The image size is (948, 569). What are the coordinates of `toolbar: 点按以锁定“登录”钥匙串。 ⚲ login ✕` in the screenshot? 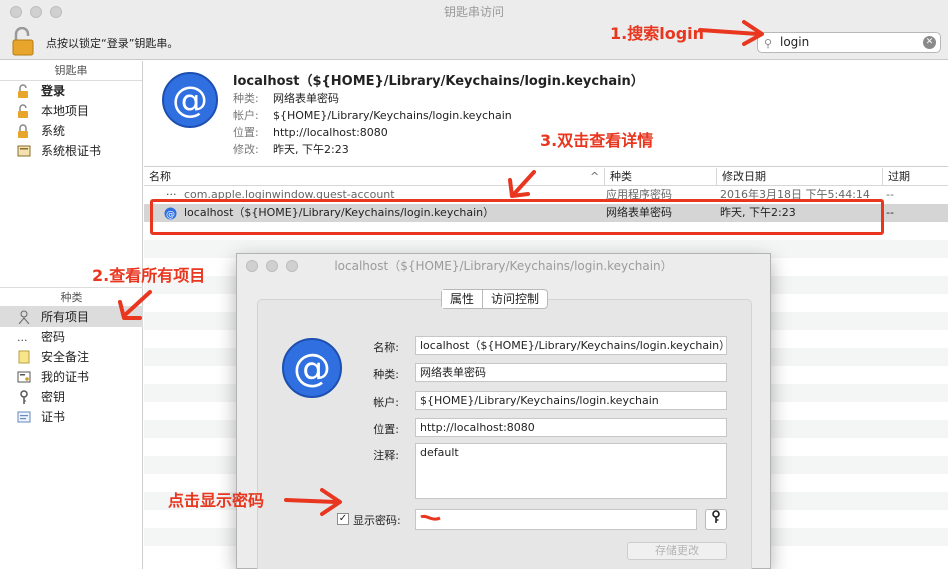 It's located at (474, 42).